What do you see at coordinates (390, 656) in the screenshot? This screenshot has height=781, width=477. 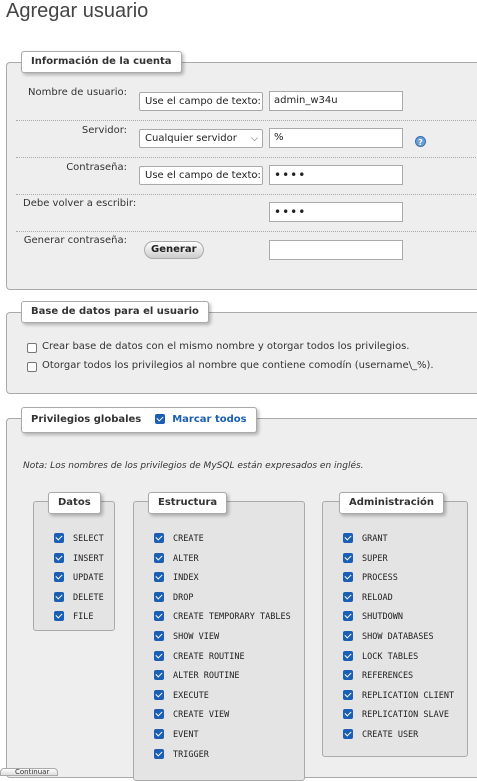 I see `privilege-label: LOCK TABLES` at bounding box center [390, 656].